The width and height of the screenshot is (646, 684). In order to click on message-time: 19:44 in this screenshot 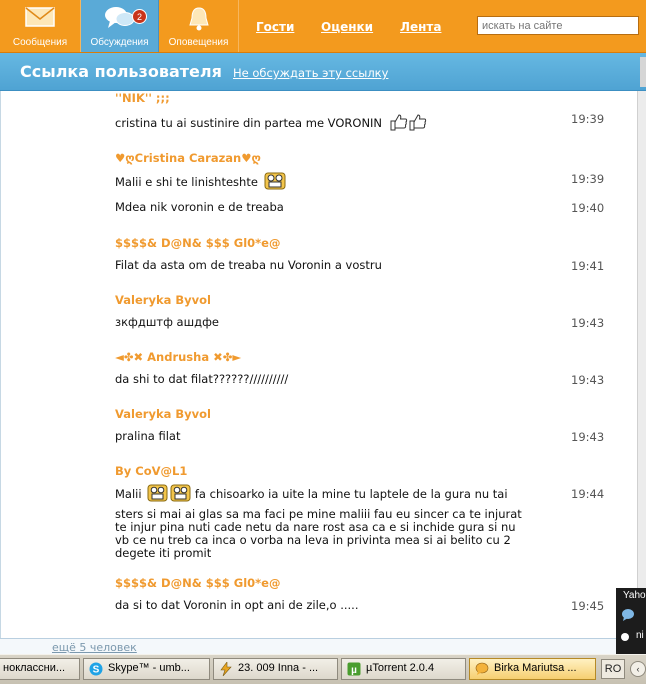, I will do `click(588, 494)`.